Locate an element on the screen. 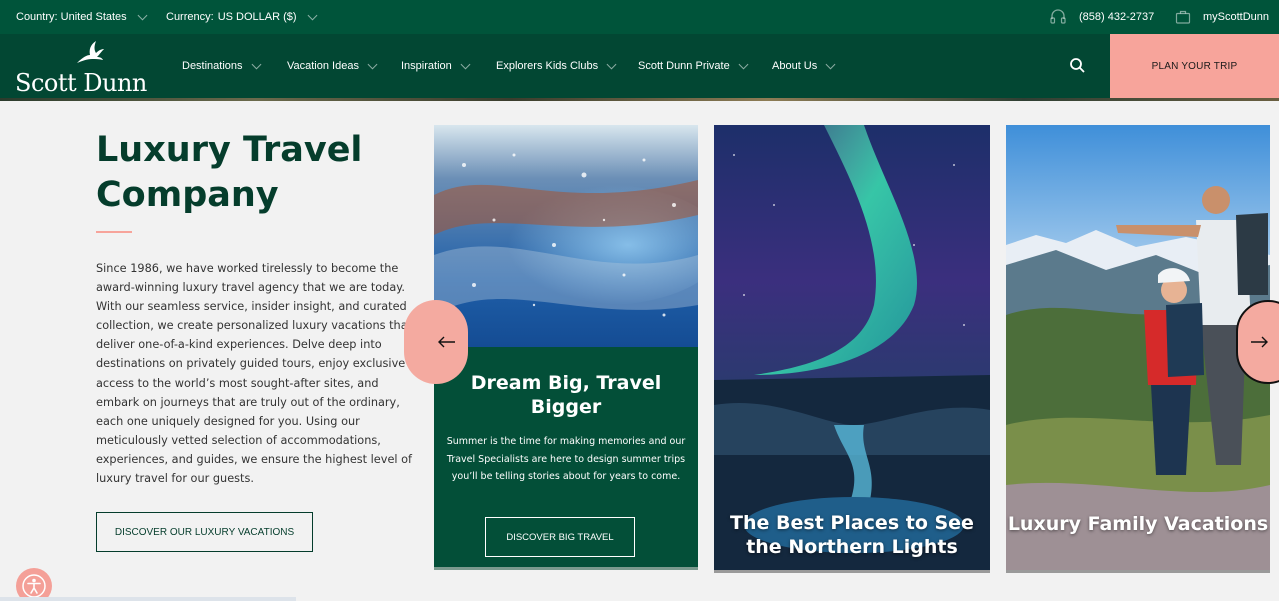 The width and height of the screenshot is (1279, 601). headset-icon is located at coordinates (1058, 16).